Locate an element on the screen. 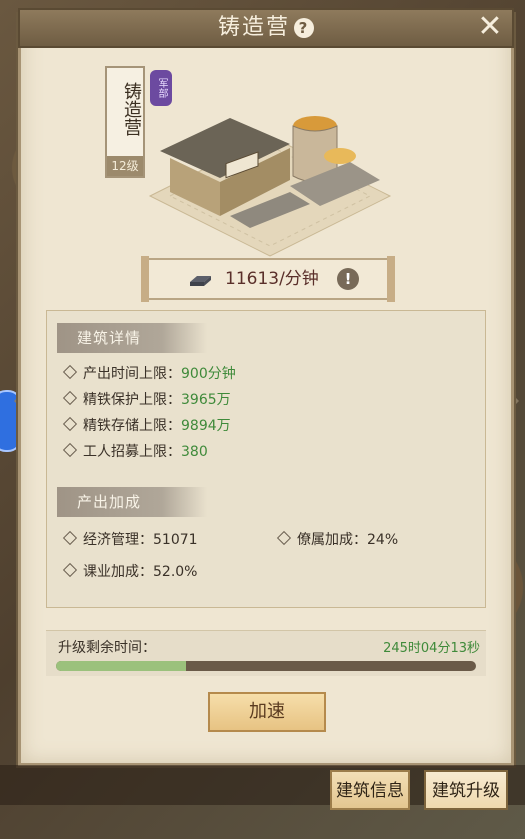 Image resolution: width=525 pixels, height=839 pixels. detail-row: 产出时间上限：900分钟 is located at coordinates (149, 374).